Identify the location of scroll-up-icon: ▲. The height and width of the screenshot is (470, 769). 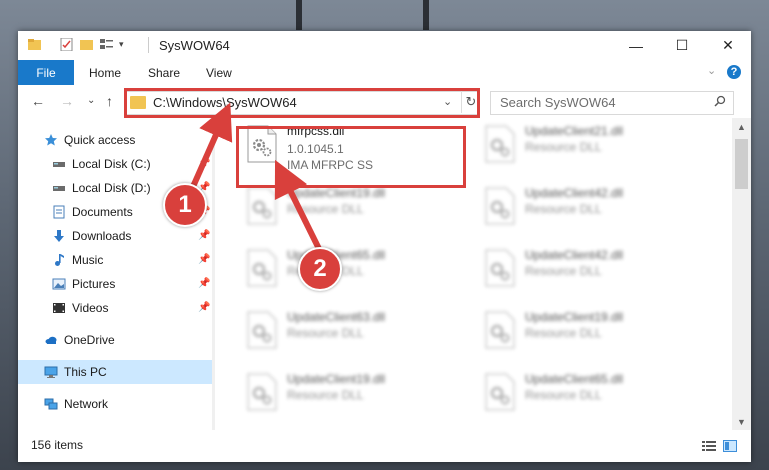
(741, 126).